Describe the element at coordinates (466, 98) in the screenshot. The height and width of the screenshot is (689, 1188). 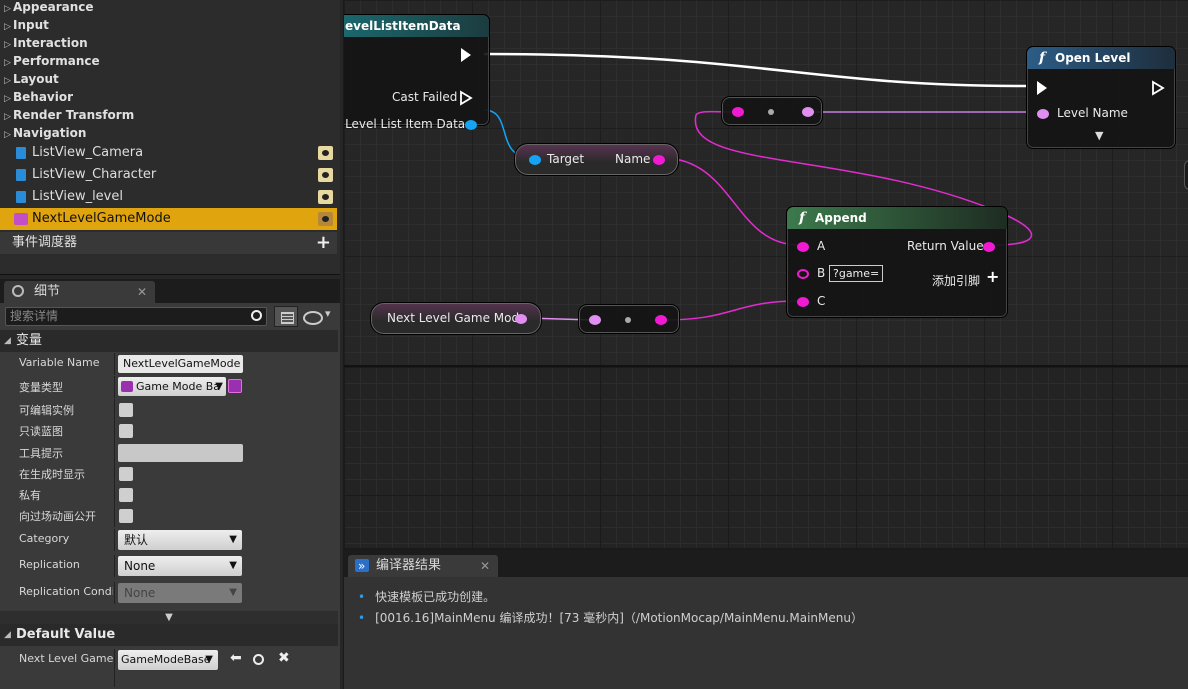
I see `exec-failed-pin` at that location.